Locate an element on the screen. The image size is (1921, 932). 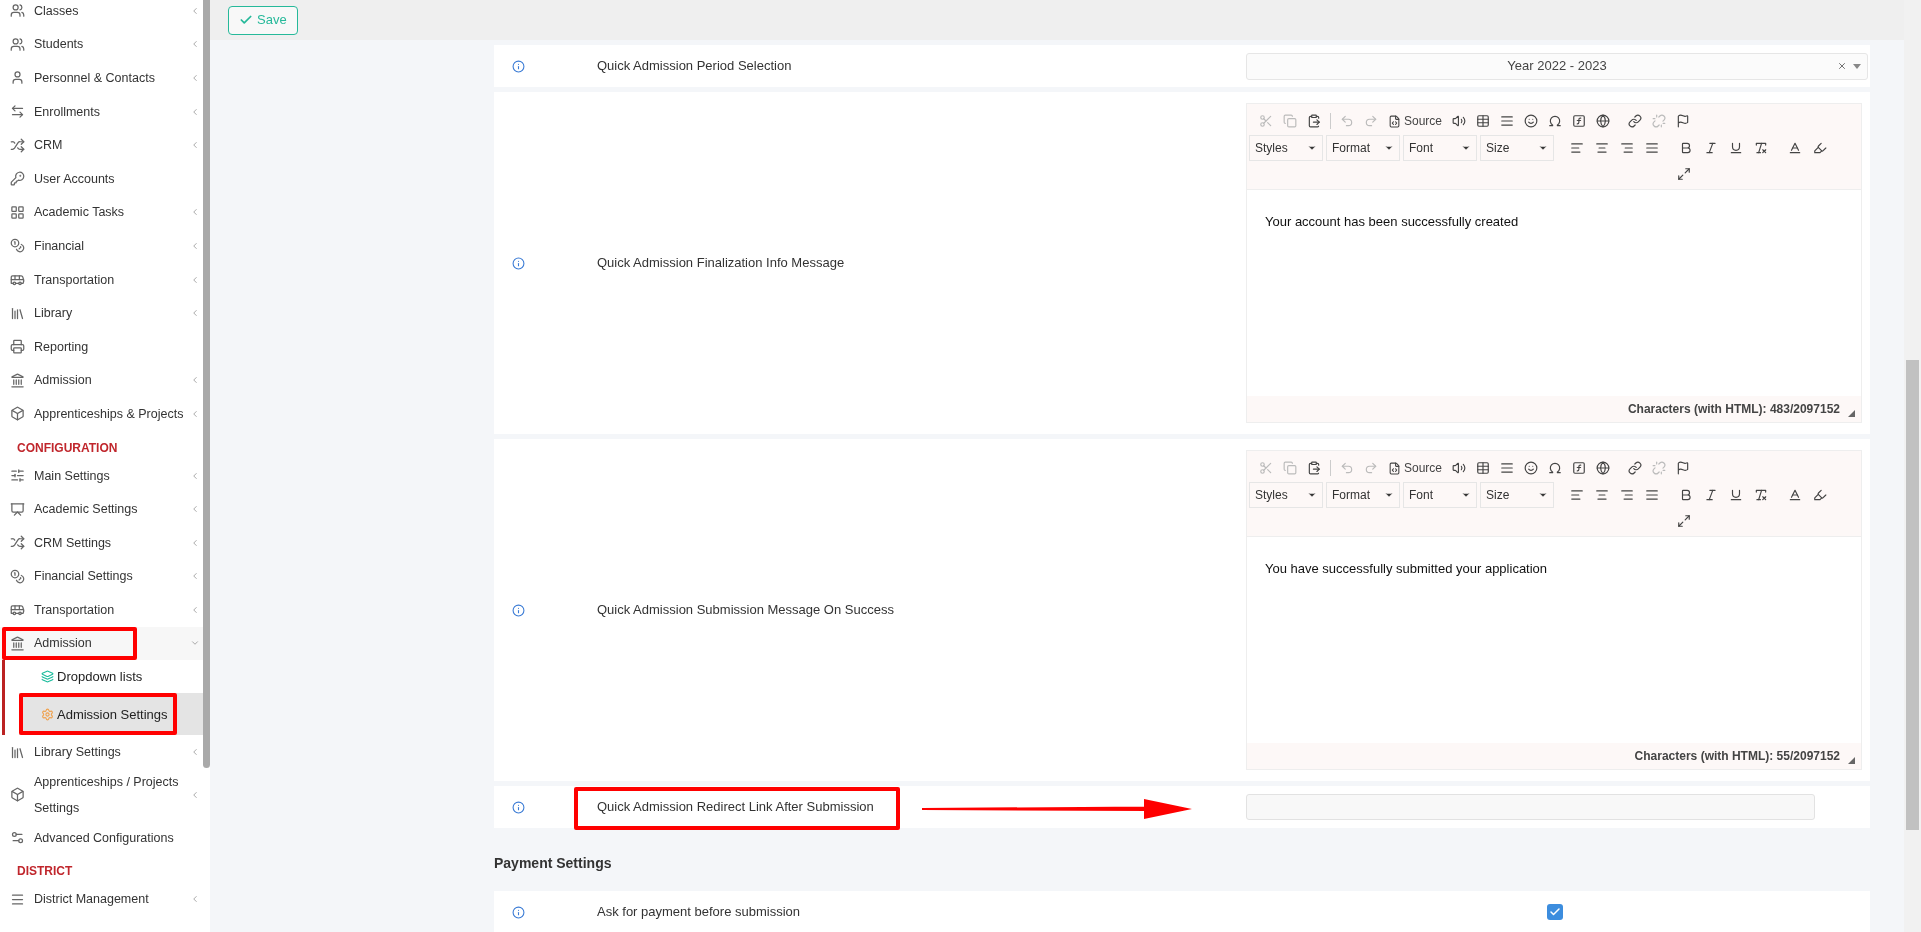
editor-content: You have successfully submitted your application is located at coordinates (1554, 569).